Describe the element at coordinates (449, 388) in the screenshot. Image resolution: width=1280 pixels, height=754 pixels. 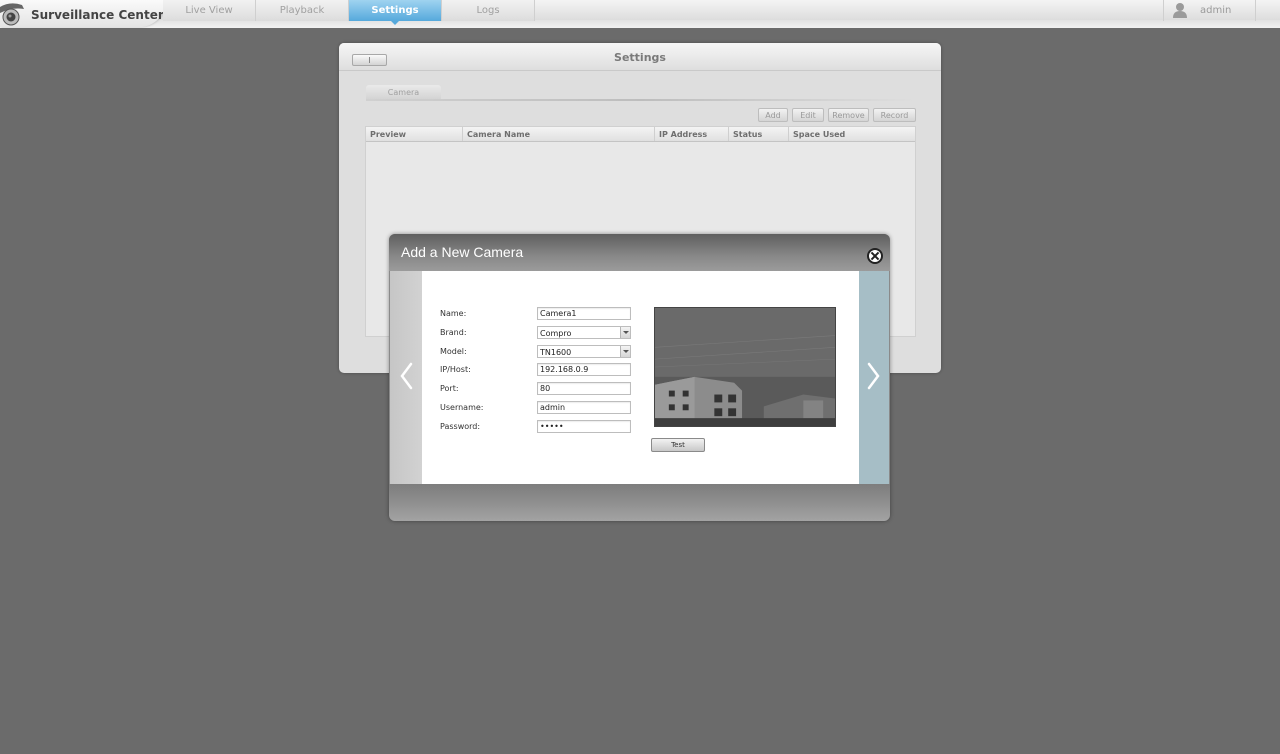
I see `port-label: Port:` at that location.